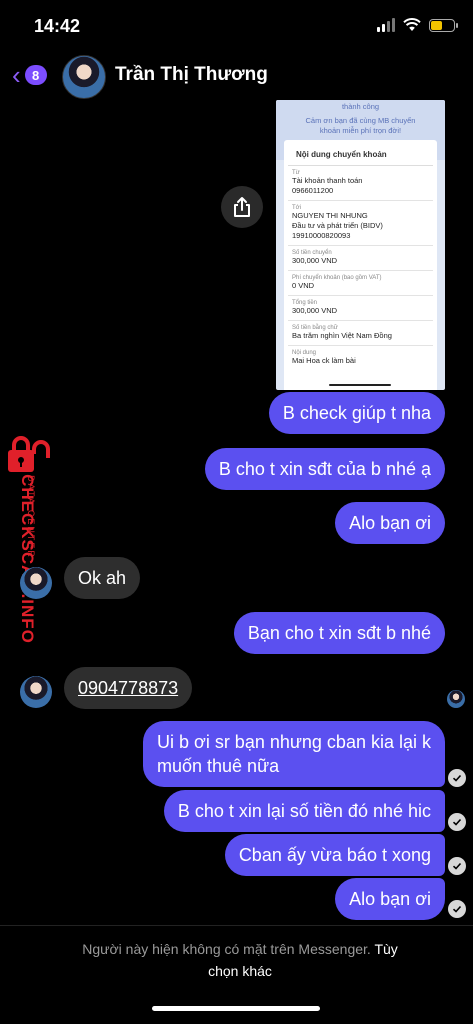 The image size is (473, 1024). I want to click on wifi-icon, so click(412, 24).